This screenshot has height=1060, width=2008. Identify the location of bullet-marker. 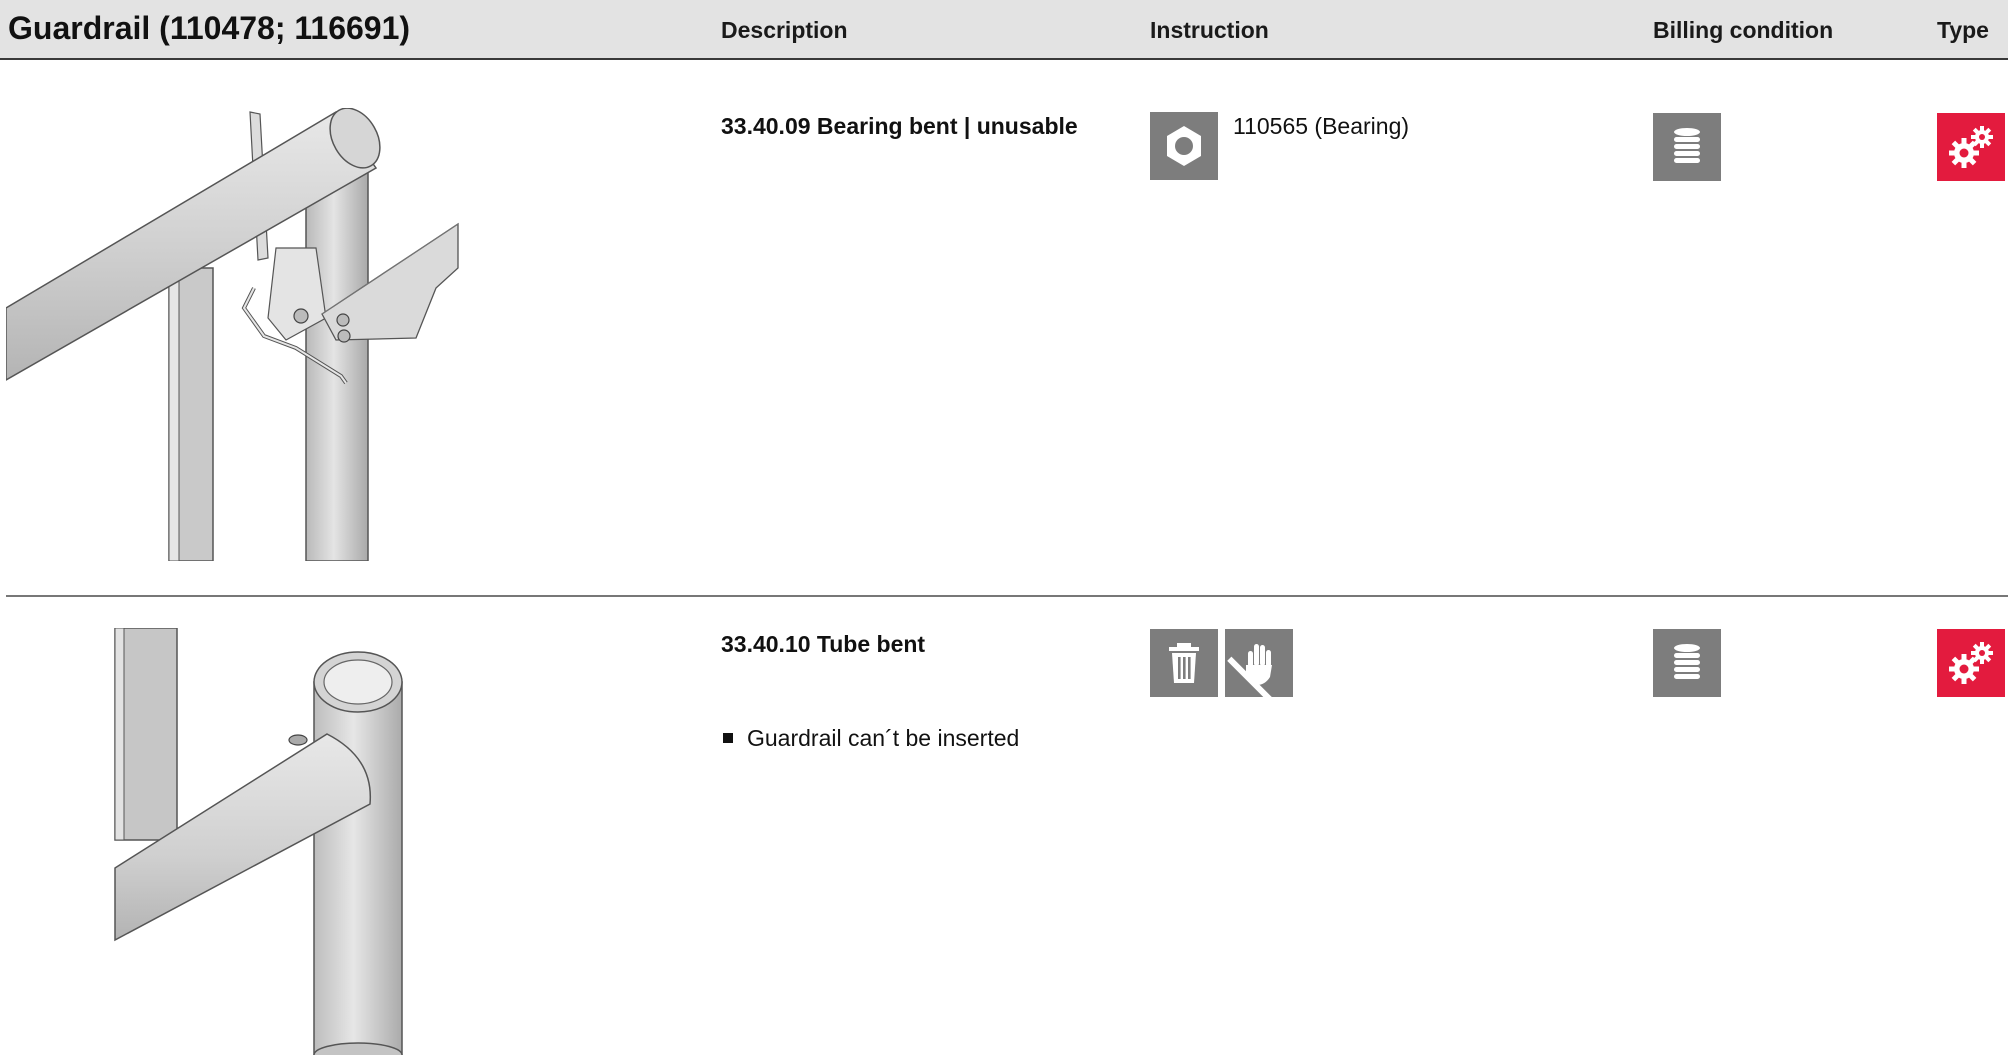
(728, 738).